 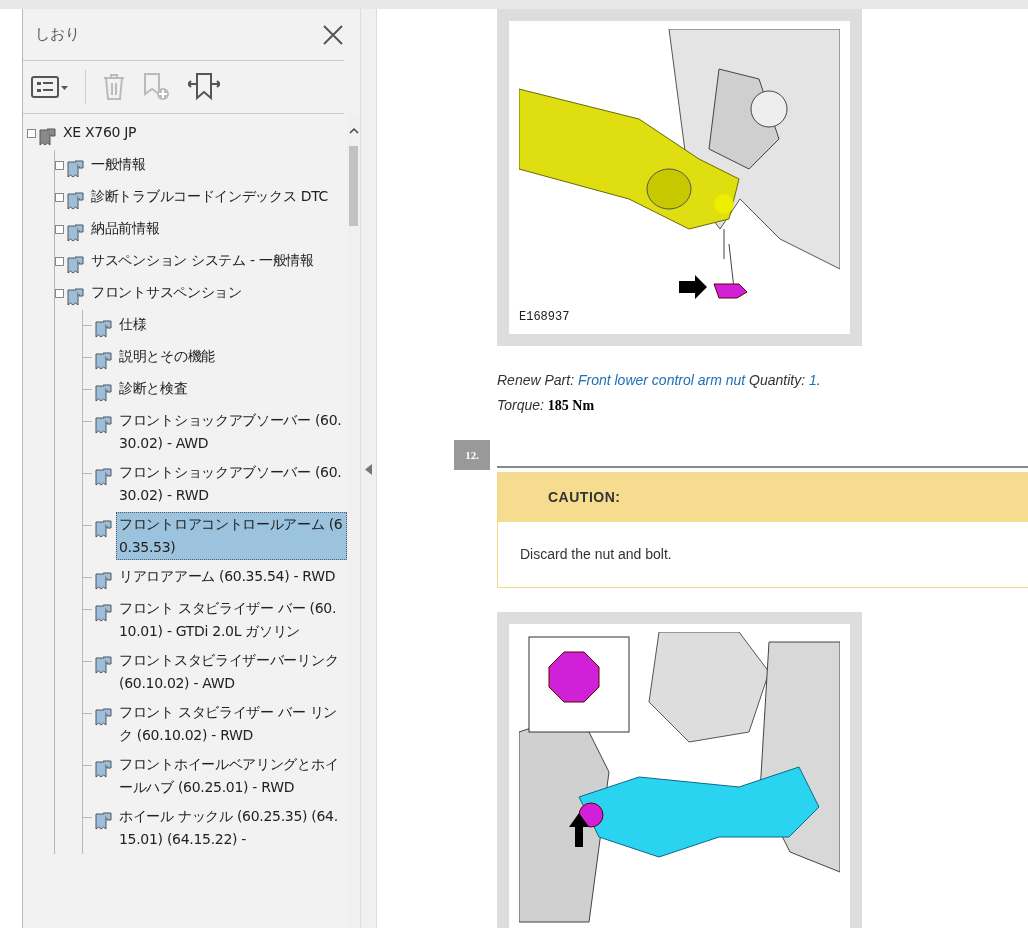 What do you see at coordinates (157, 87) in the screenshot?
I see `add-bookmark-icon` at bounding box center [157, 87].